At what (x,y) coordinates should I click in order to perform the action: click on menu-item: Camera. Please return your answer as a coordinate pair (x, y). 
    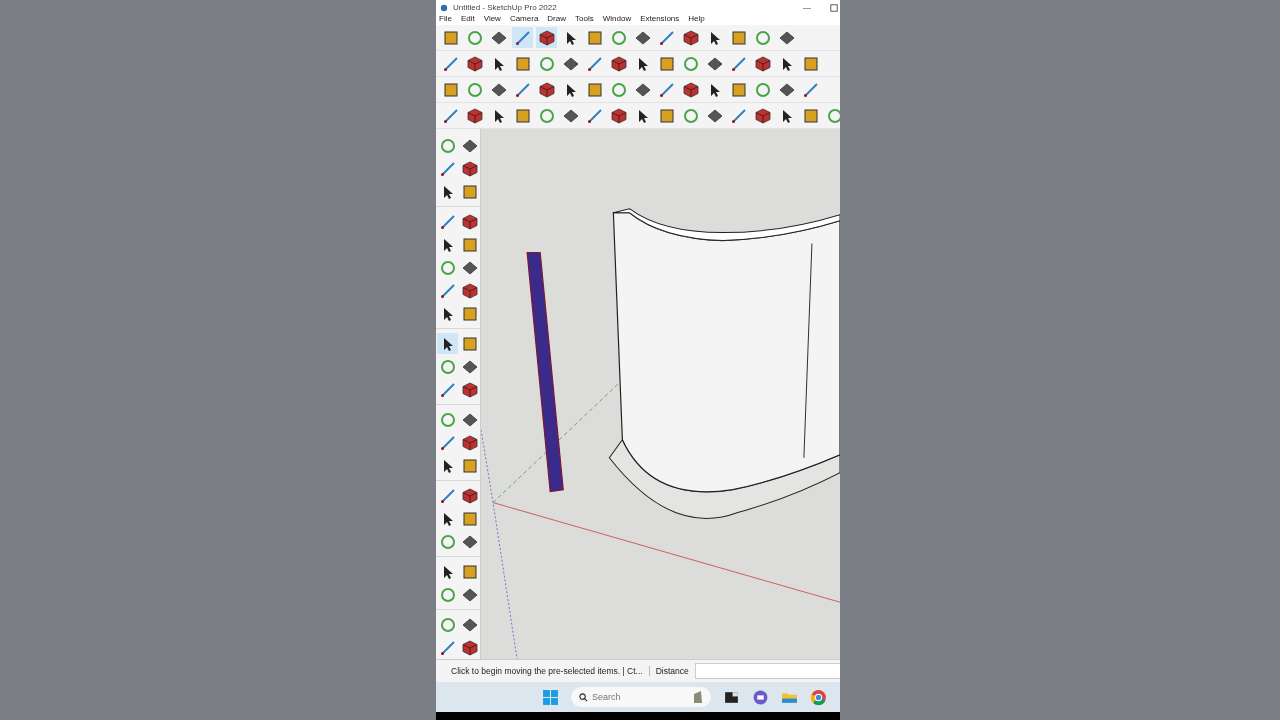
    Looking at the image, I should click on (524, 18).